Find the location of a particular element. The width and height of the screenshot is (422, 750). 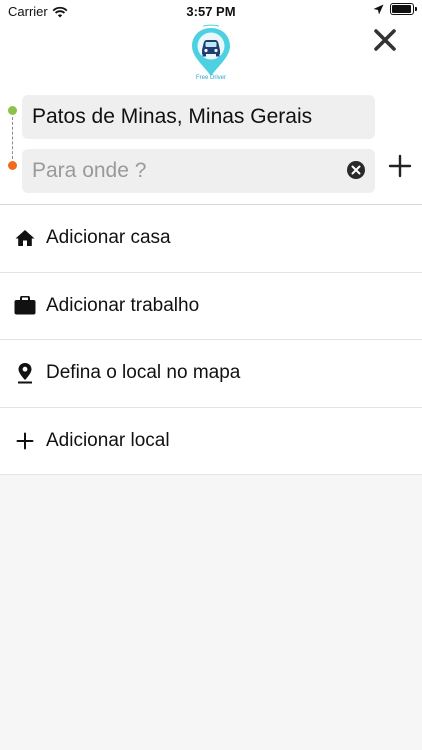

briefcase-icon is located at coordinates (25, 306).